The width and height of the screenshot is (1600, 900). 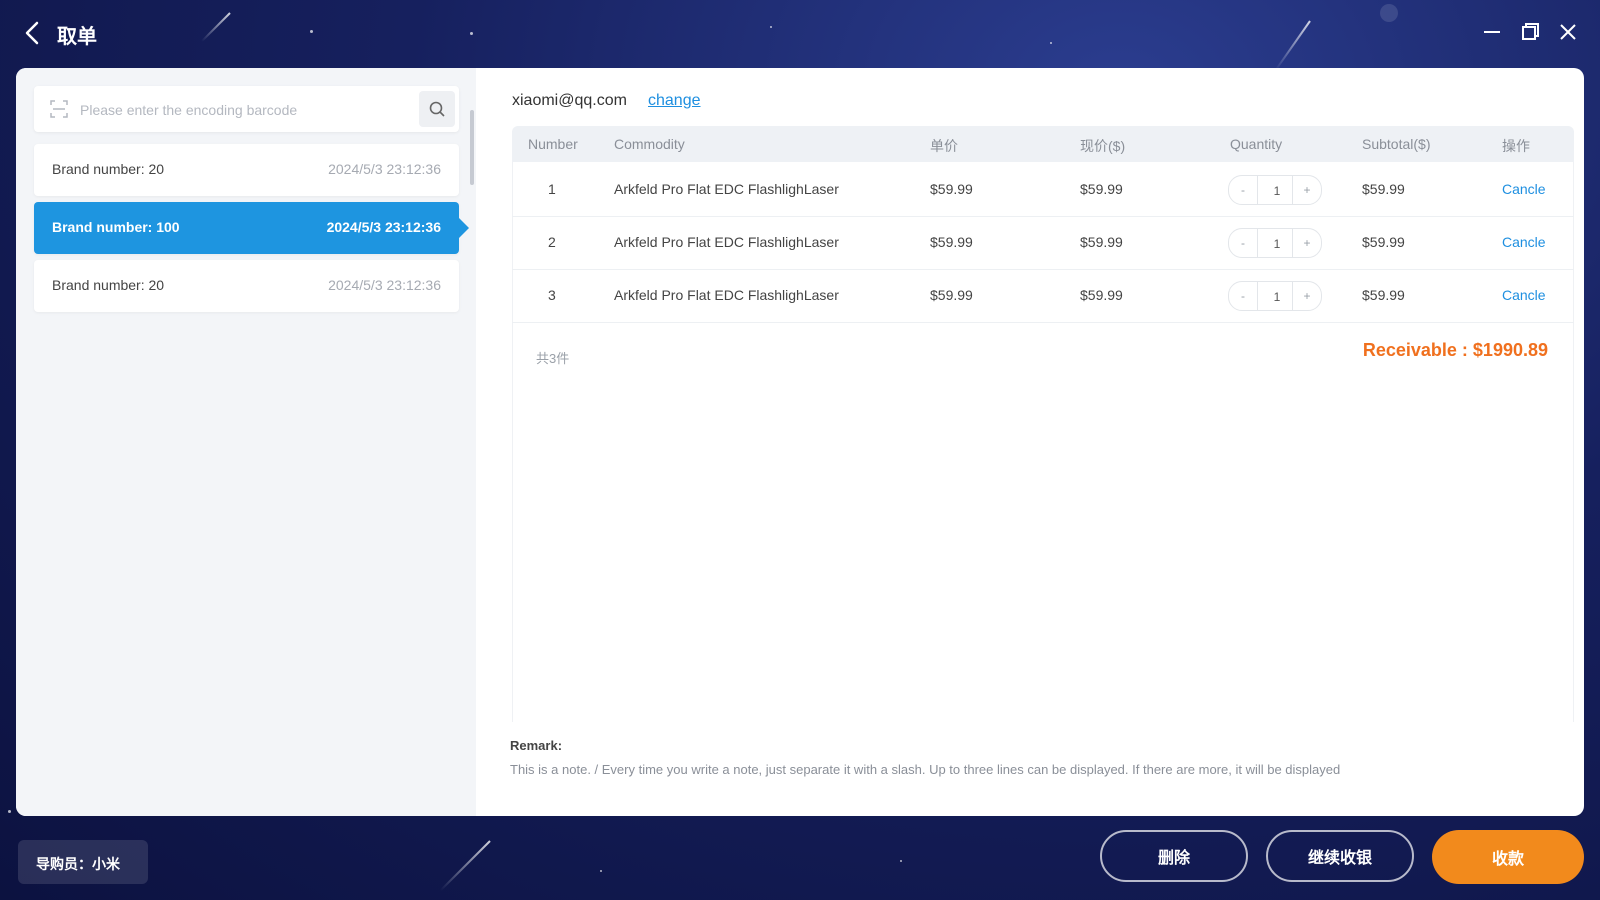 I want to click on chevron-left-icon, so click(x=32, y=33).